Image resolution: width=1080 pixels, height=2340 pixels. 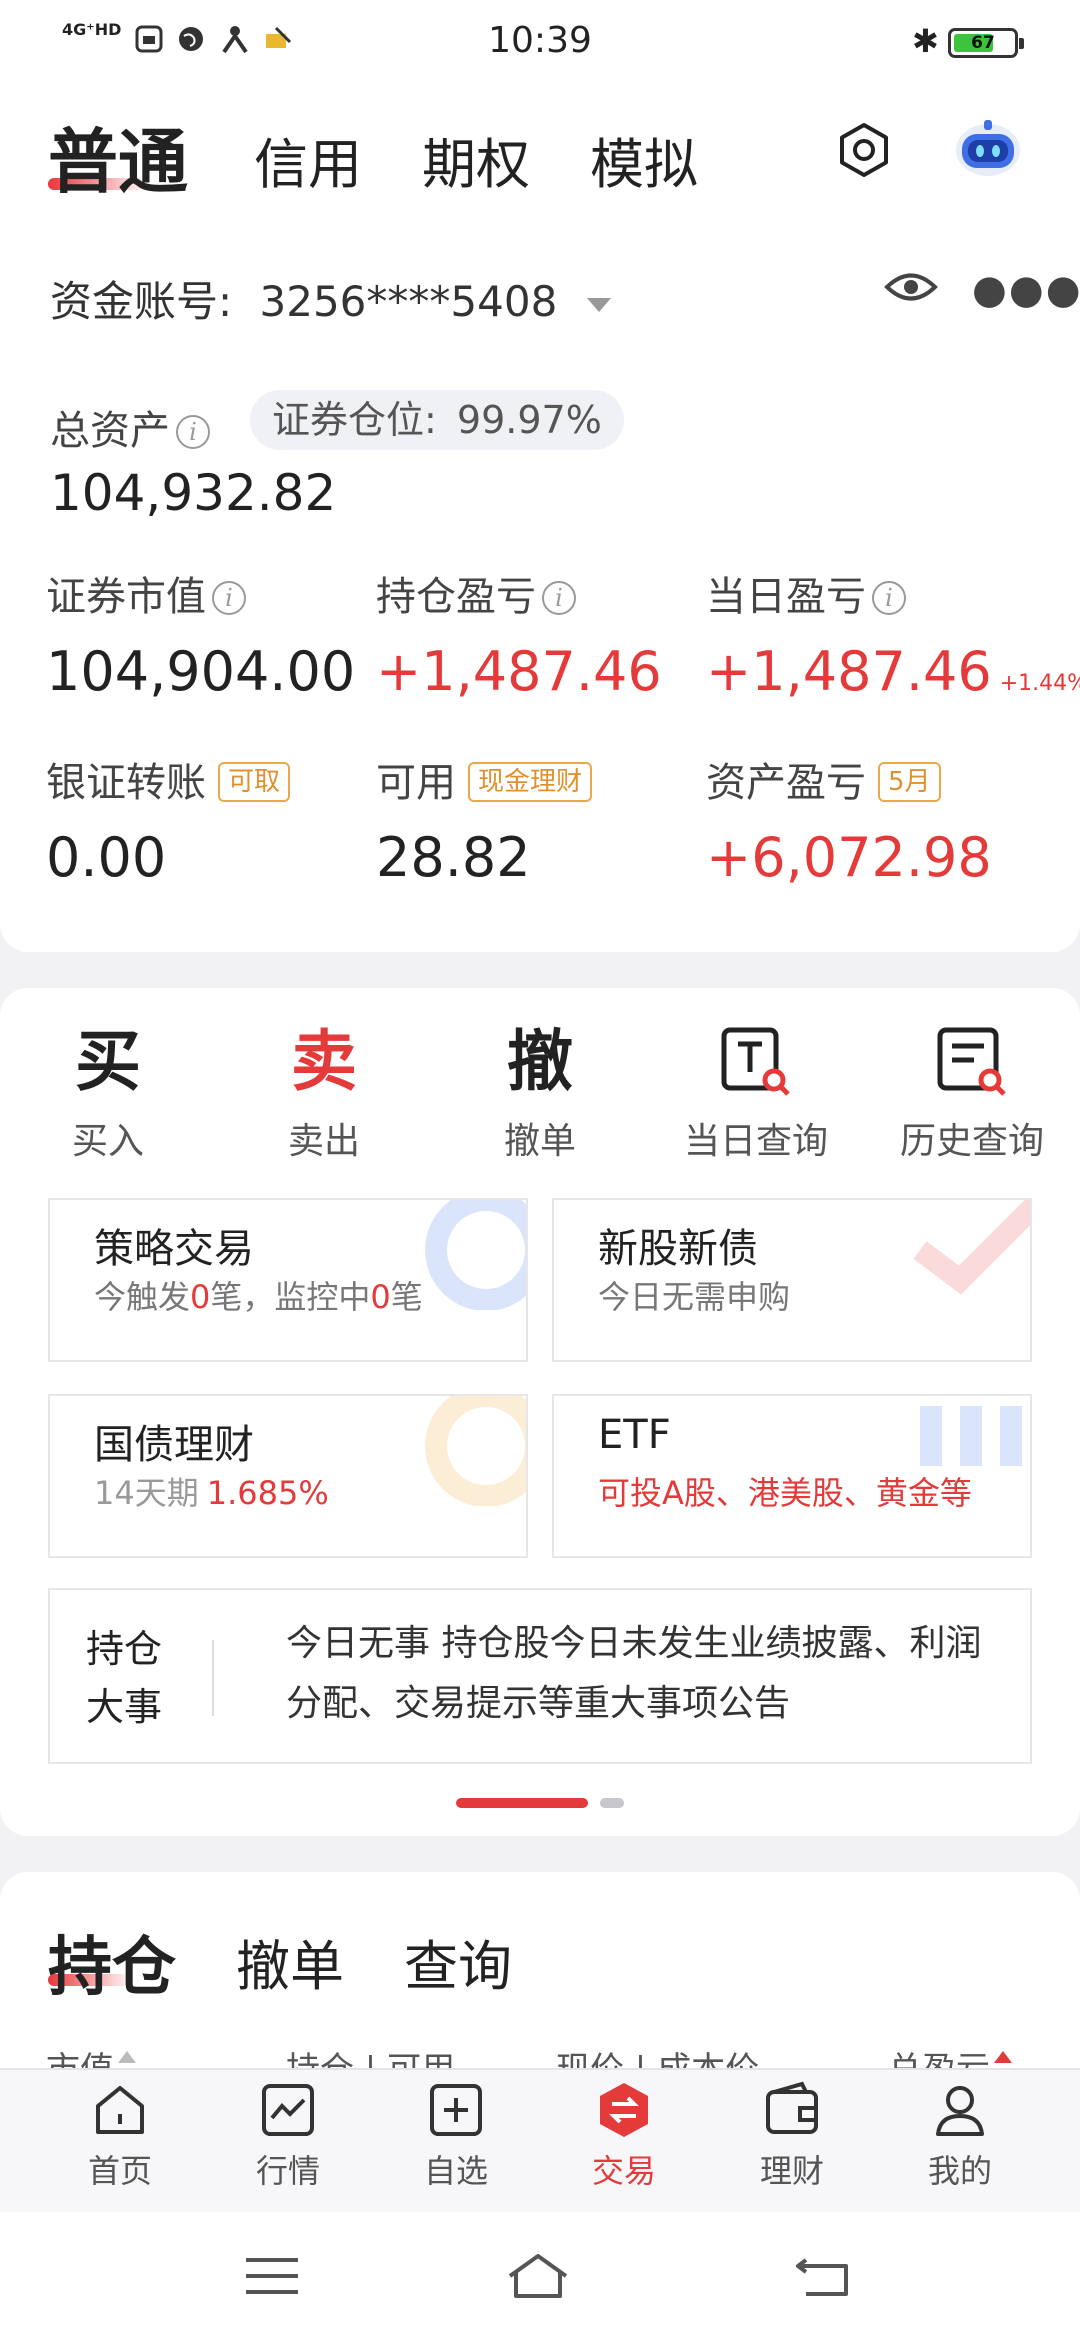 What do you see at coordinates (1039, 683) in the screenshot?
I see `daily-pl-percent: +1.44%` at bounding box center [1039, 683].